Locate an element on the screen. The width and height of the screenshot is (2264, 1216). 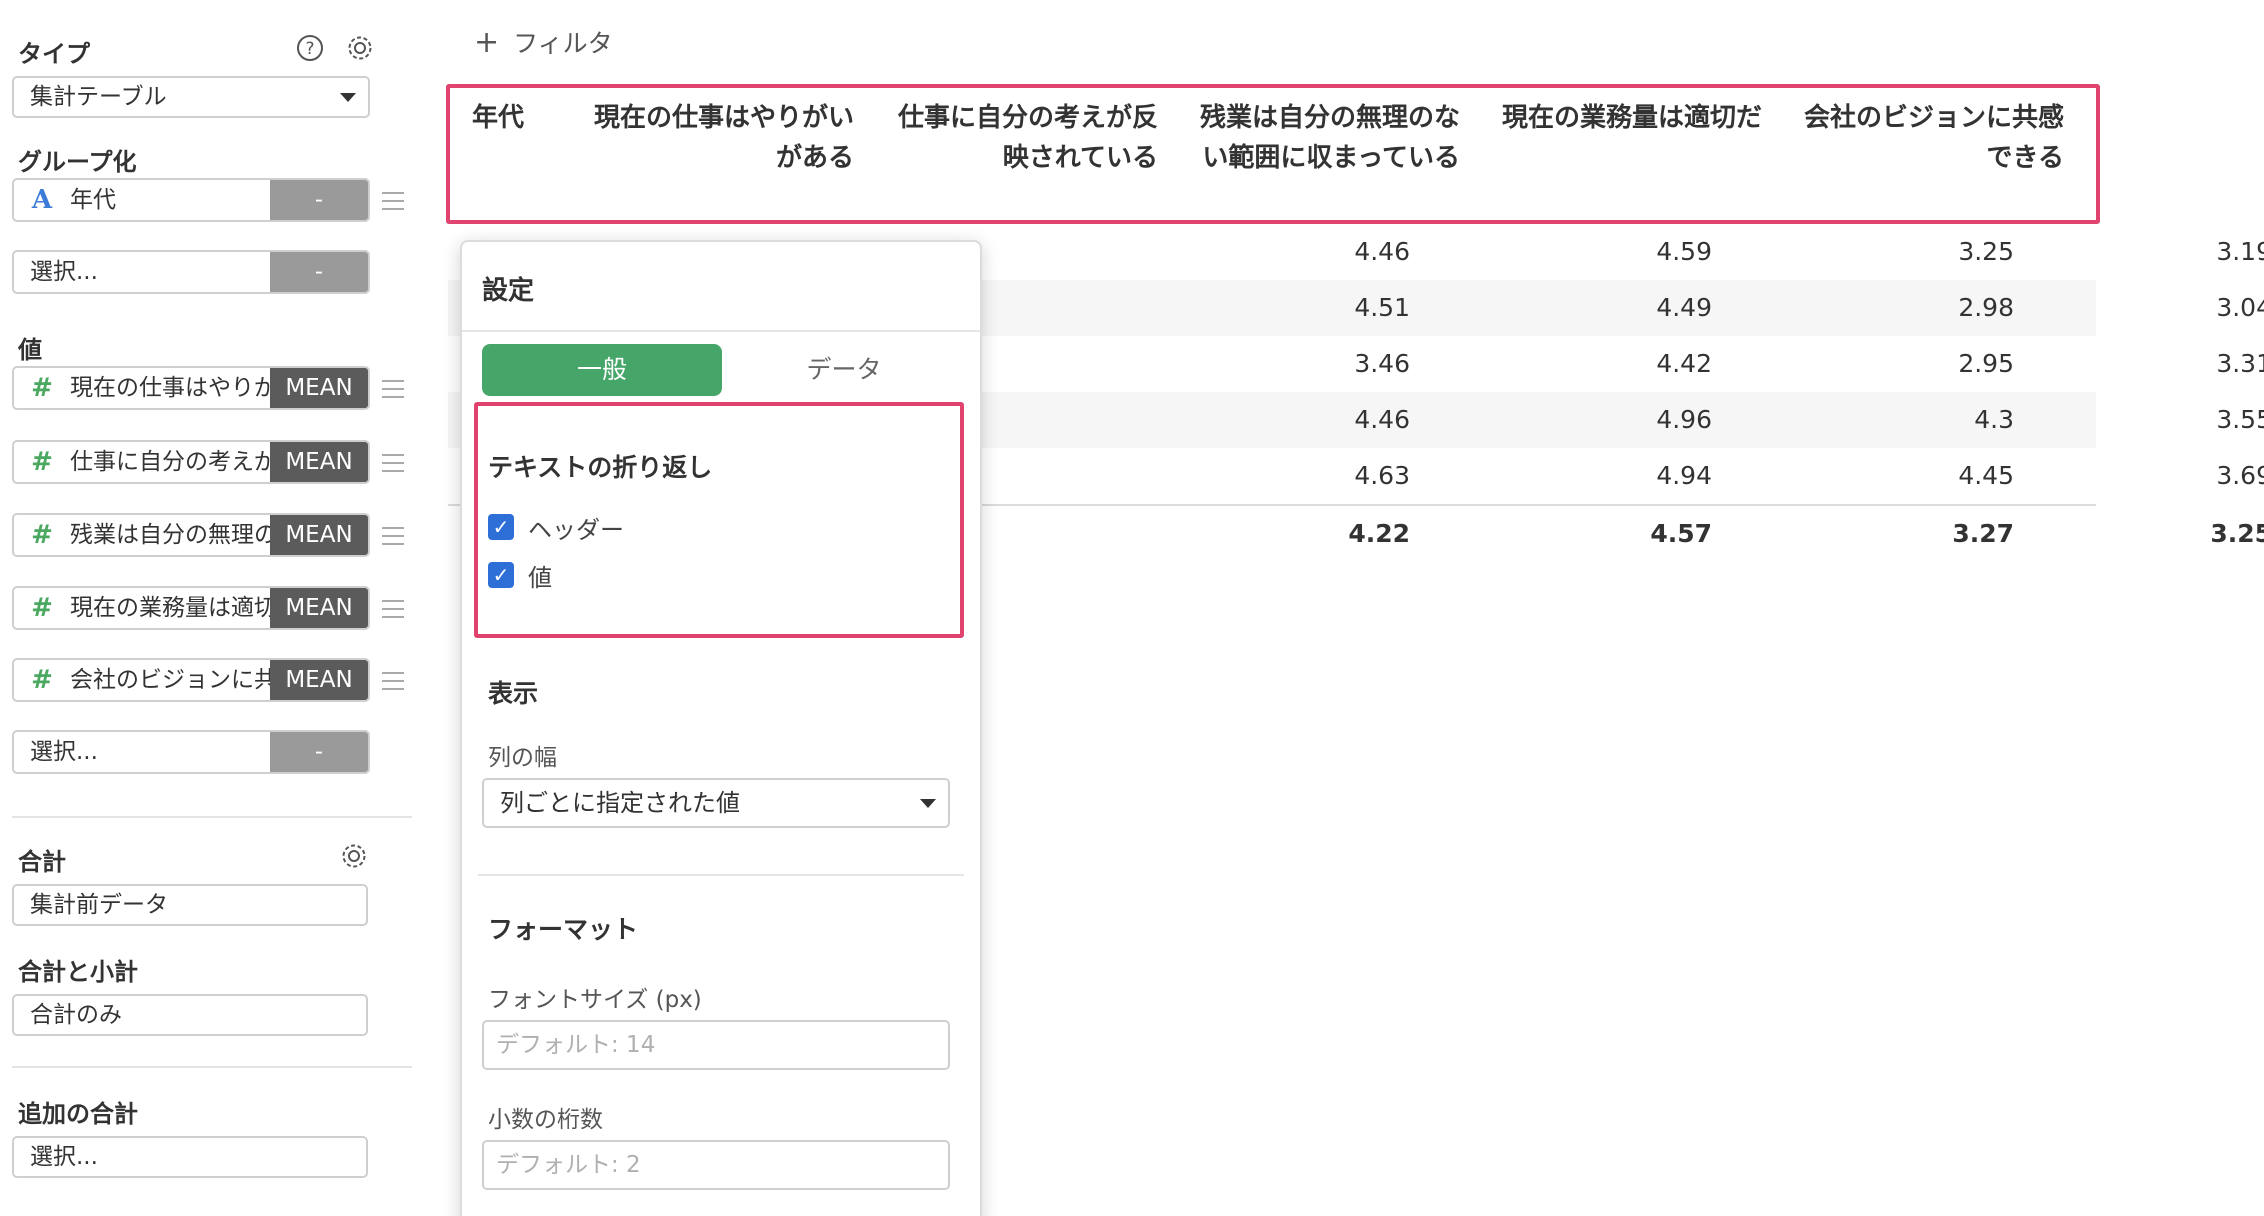
display-title: 表示 is located at coordinates (513, 693).